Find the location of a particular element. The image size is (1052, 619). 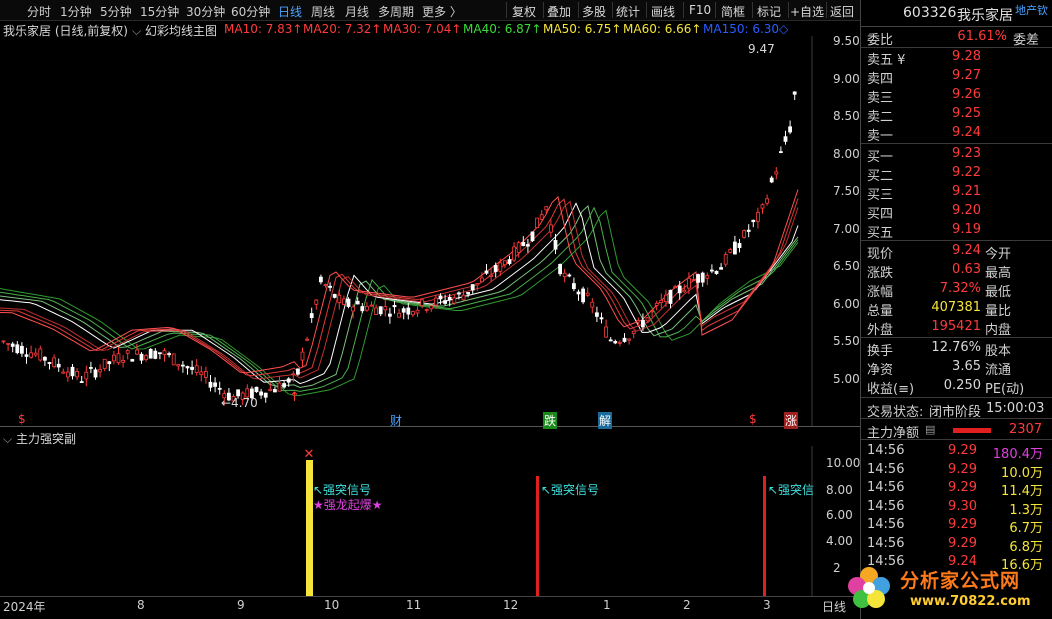

orderbook-price: 9.27 is located at coordinates (961, 75).